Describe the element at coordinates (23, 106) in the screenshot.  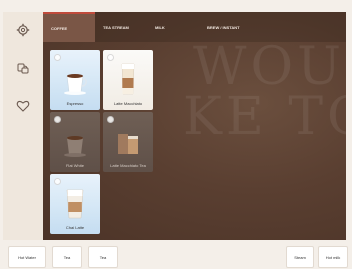
I see `favorite-heart-icon` at that location.